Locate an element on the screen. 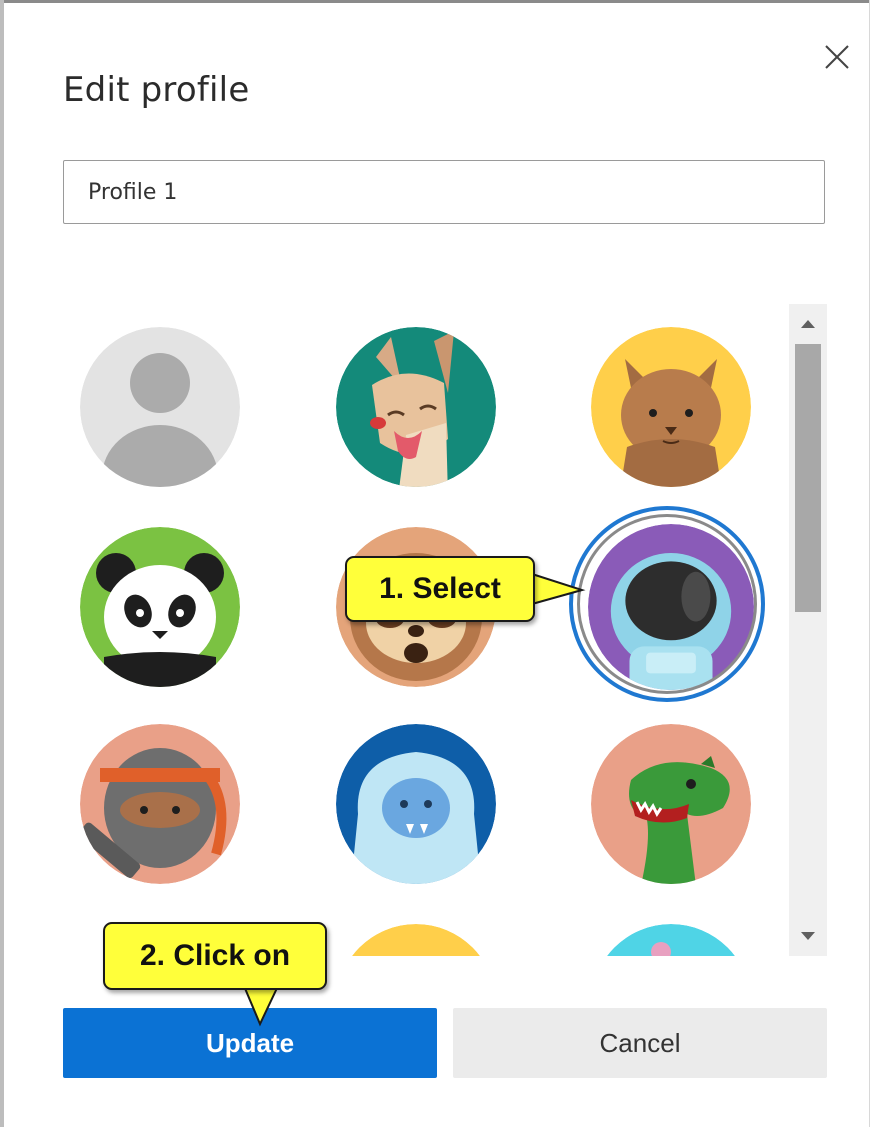 This screenshot has height=1127, width=870. avatar-yeti is located at coordinates (416, 804).